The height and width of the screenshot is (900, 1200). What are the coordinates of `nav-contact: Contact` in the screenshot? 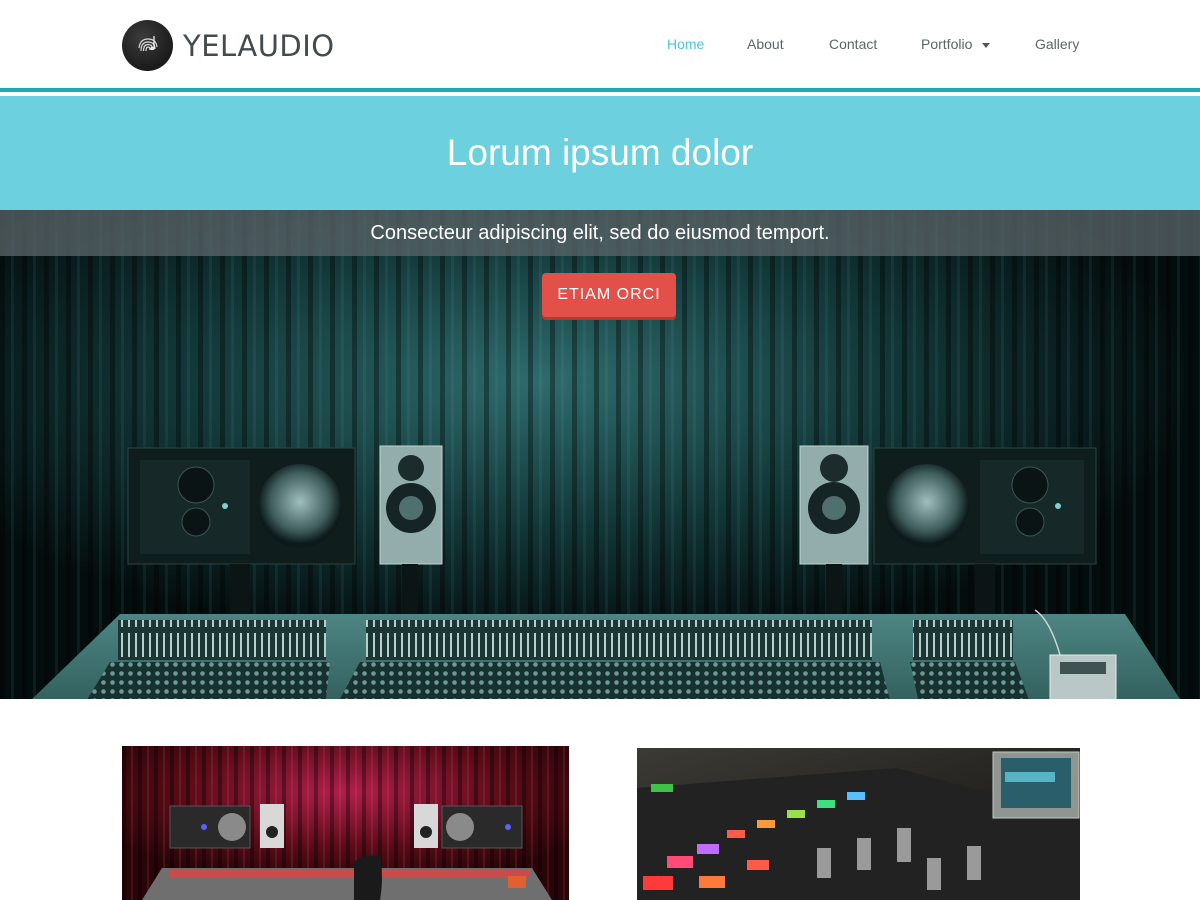 It's located at (853, 44).